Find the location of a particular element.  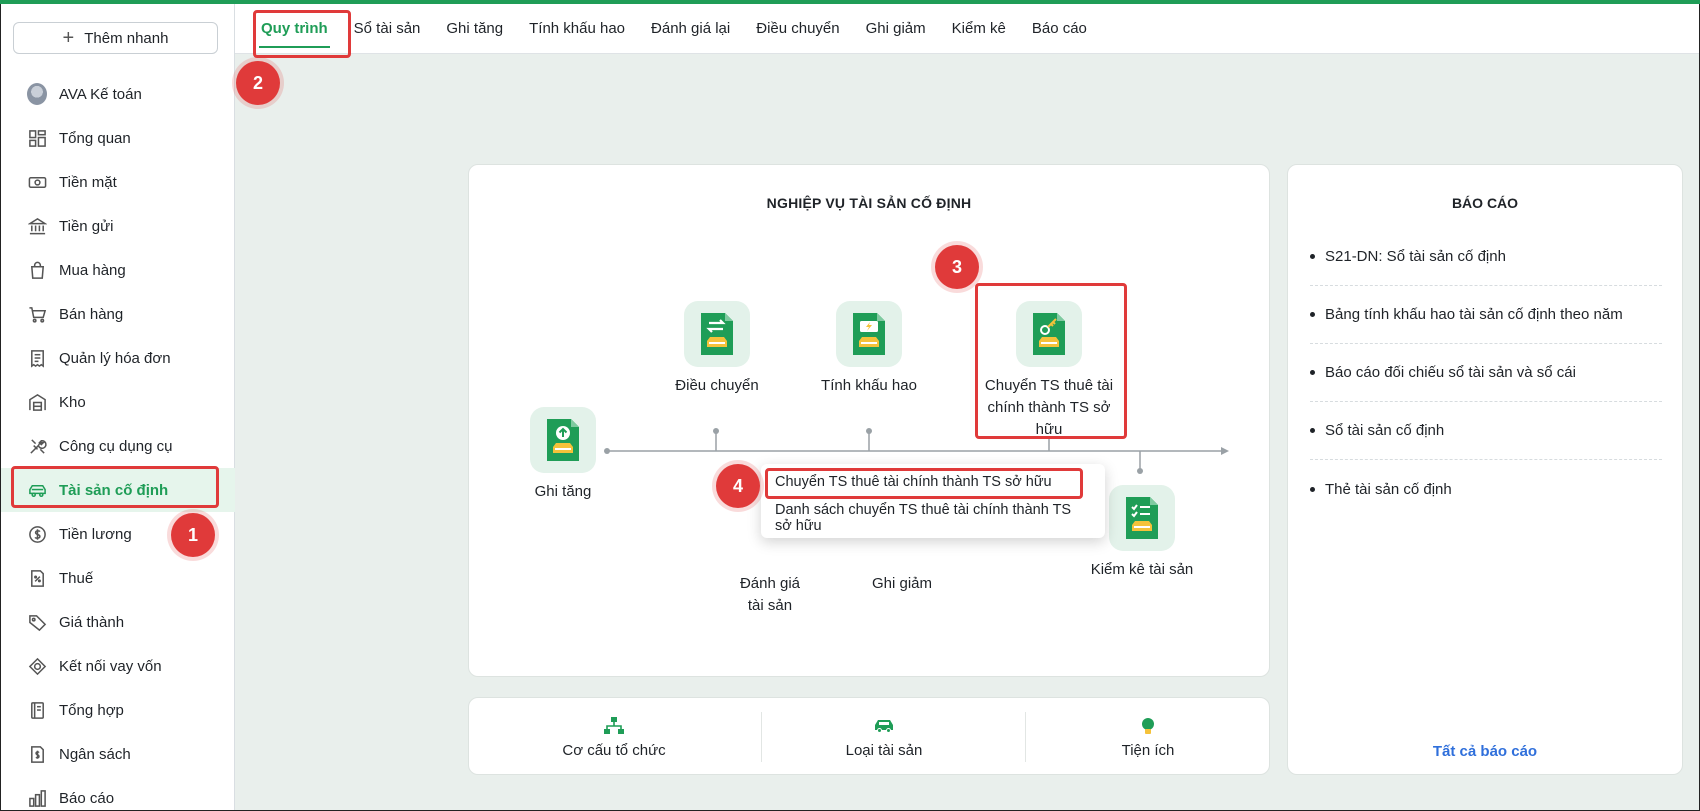

report-item: Sổ tài sản cố định is located at coordinates (1486, 431).